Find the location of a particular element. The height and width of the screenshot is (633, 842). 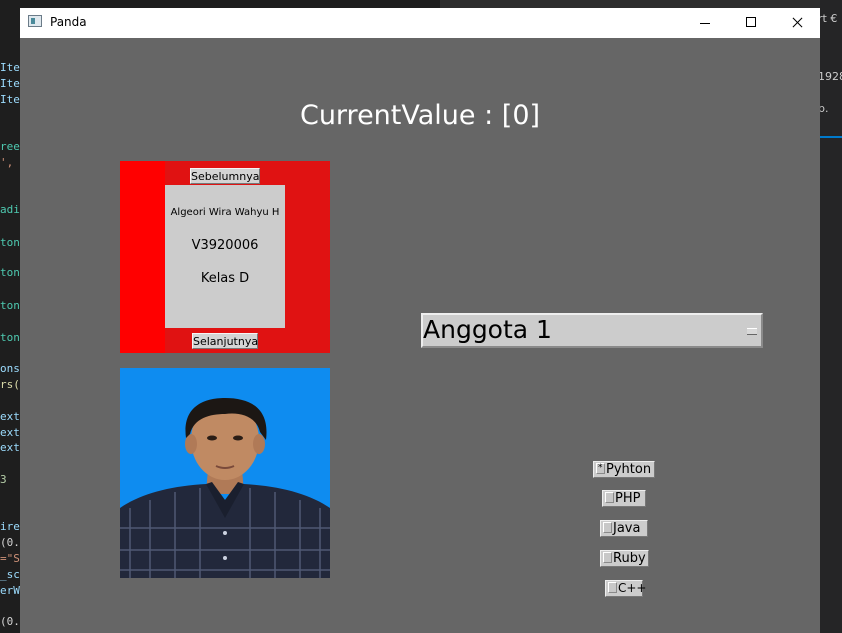

maximize-button is located at coordinates (751, 23).